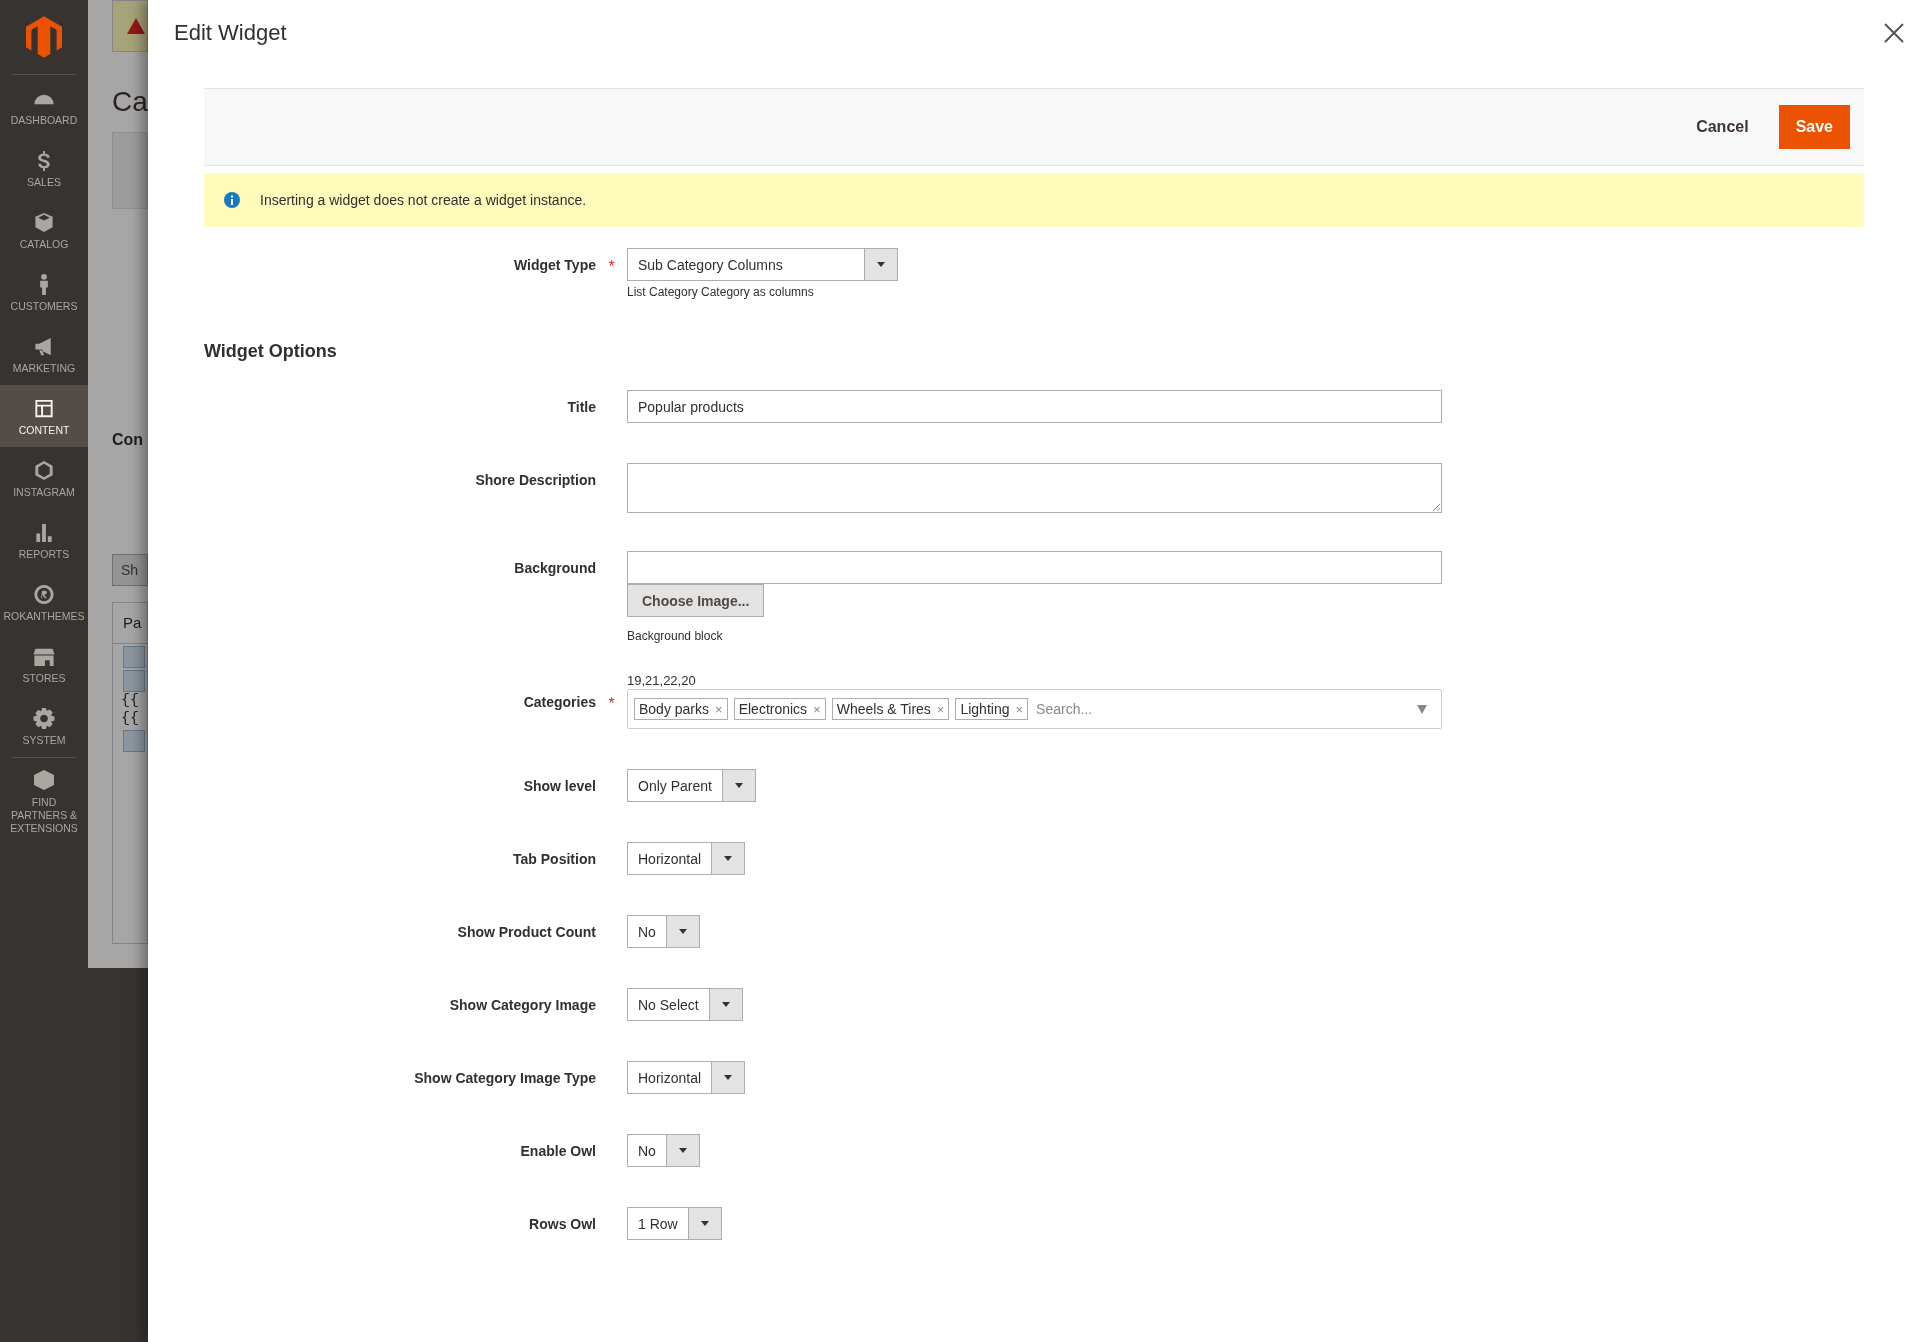  I want to click on sidebar-item: CONTENT, so click(44, 416).